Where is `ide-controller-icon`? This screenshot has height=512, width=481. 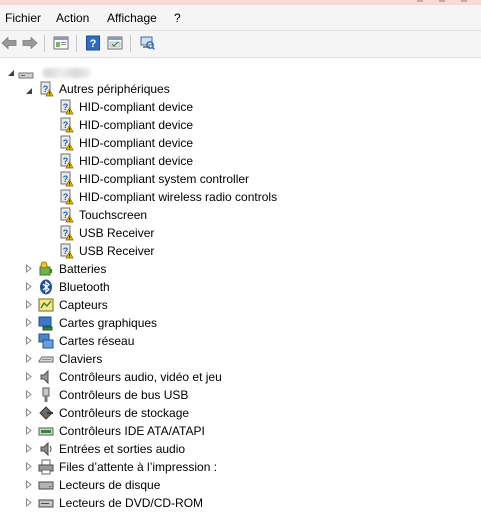
ide-controller-icon is located at coordinates (46, 431).